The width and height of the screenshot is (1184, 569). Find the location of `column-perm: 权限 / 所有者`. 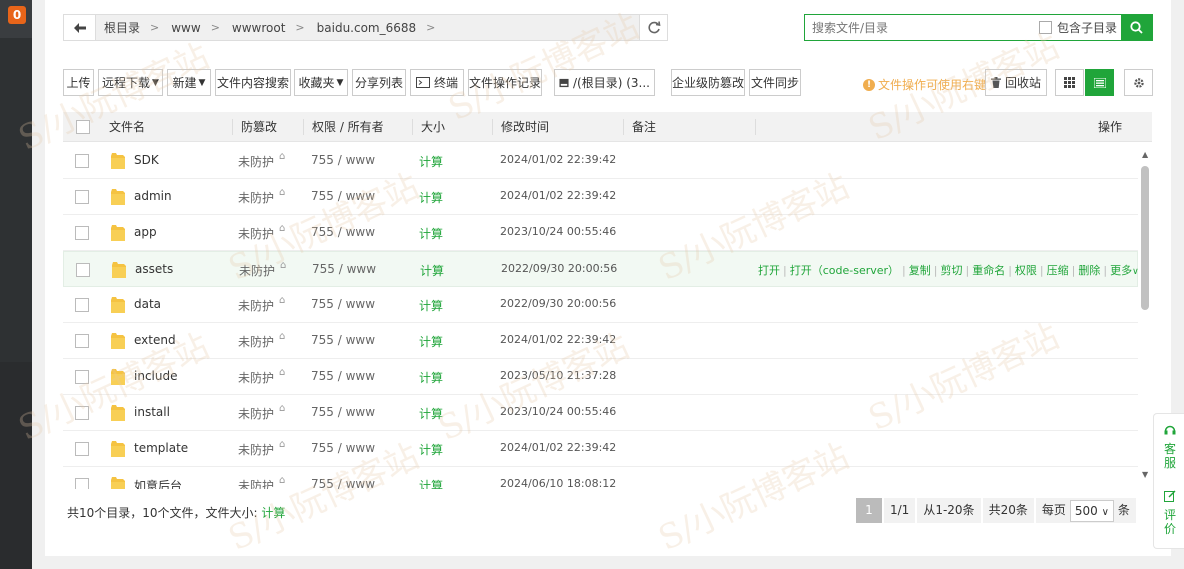

column-perm: 权限 / 所有者 is located at coordinates (348, 127).